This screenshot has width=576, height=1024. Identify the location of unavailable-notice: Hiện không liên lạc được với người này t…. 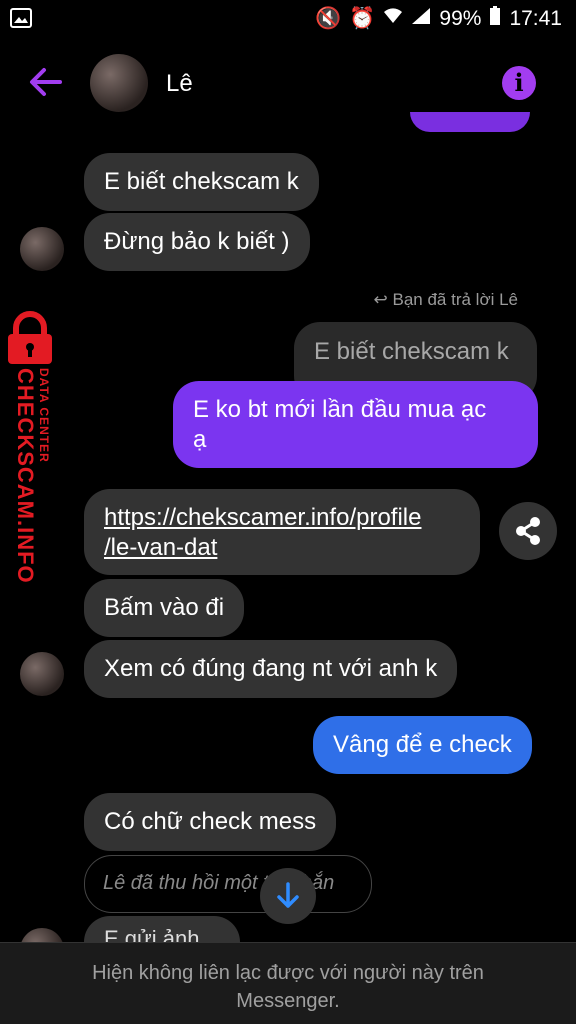
(288, 983).